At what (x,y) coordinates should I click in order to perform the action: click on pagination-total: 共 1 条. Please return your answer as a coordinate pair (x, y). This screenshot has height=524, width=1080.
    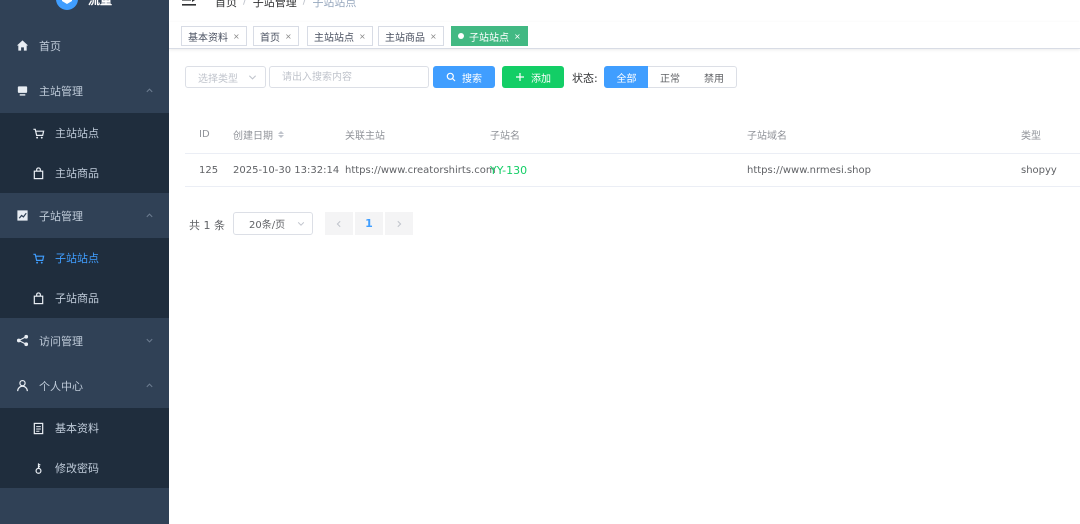
    Looking at the image, I should click on (207, 225).